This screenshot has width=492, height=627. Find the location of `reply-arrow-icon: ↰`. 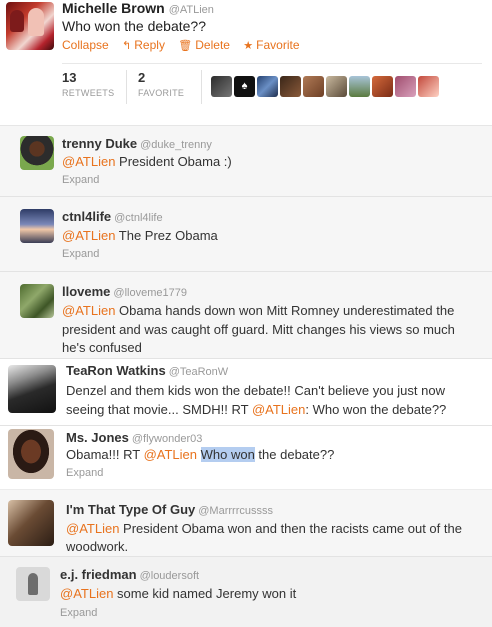

reply-arrow-icon: ↰ is located at coordinates (127, 46).